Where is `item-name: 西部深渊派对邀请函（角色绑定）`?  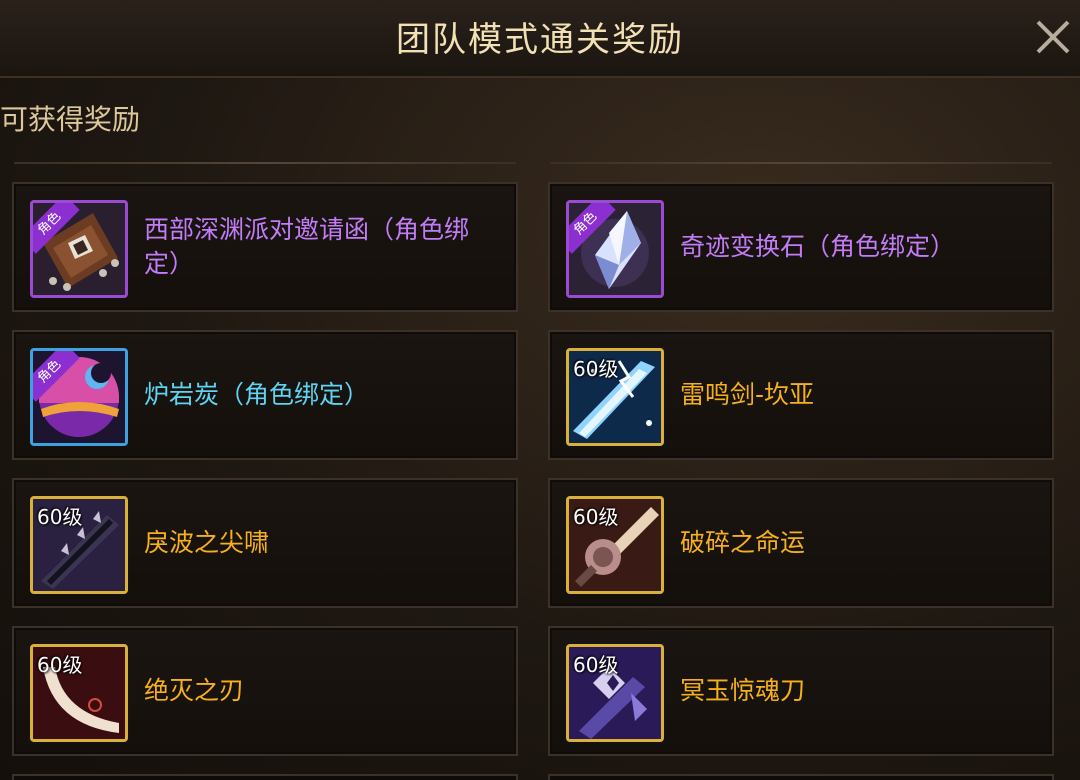
item-name: 西部深渊派对邀请函（角色绑定） is located at coordinates (307, 246).